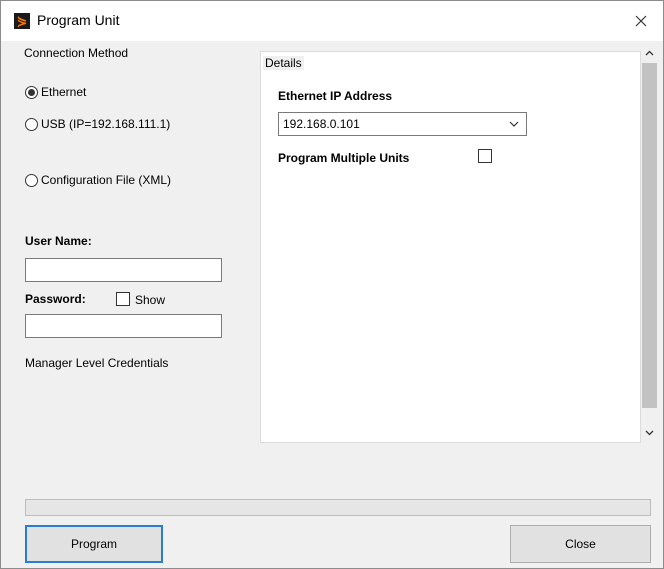 The width and height of the screenshot is (664, 569). I want to click on radio-config-file-indicator, so click(31, 180).